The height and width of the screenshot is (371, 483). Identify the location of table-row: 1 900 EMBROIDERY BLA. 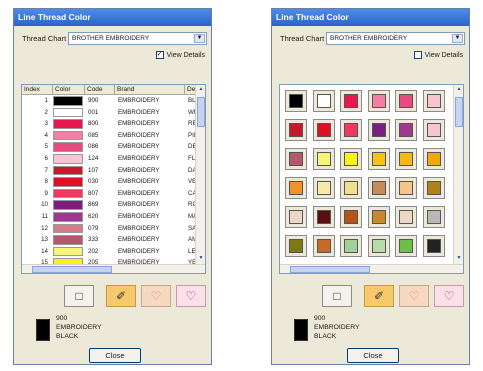
(111, 101).